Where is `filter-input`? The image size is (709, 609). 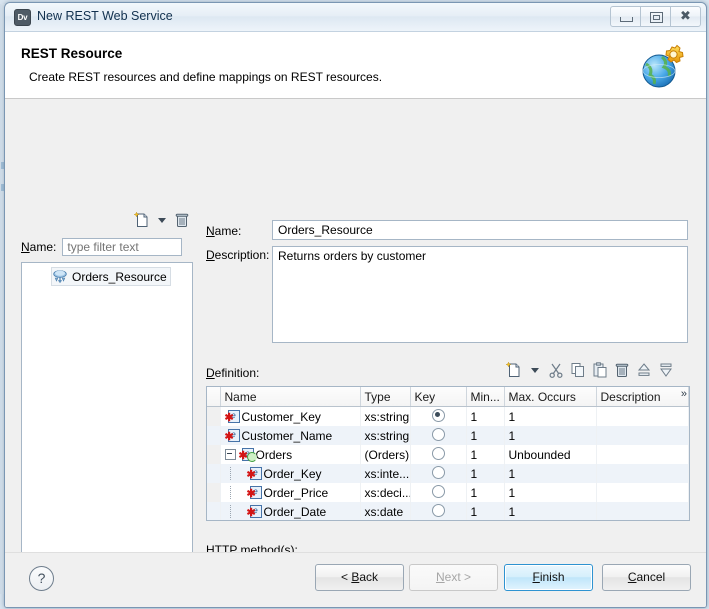
filter-input is located at coordinates (122, 247).